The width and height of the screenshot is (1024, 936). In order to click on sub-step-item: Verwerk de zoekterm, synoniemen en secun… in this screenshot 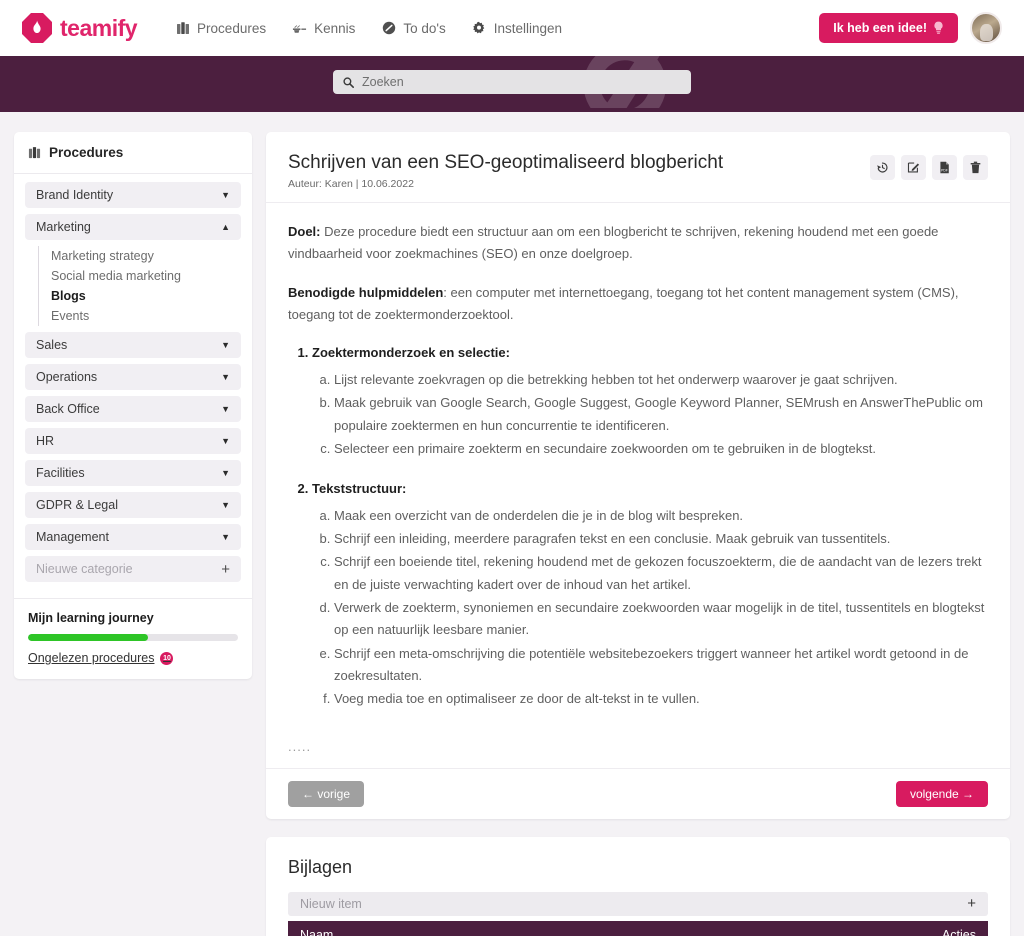, I will do `click(661, 619)`.